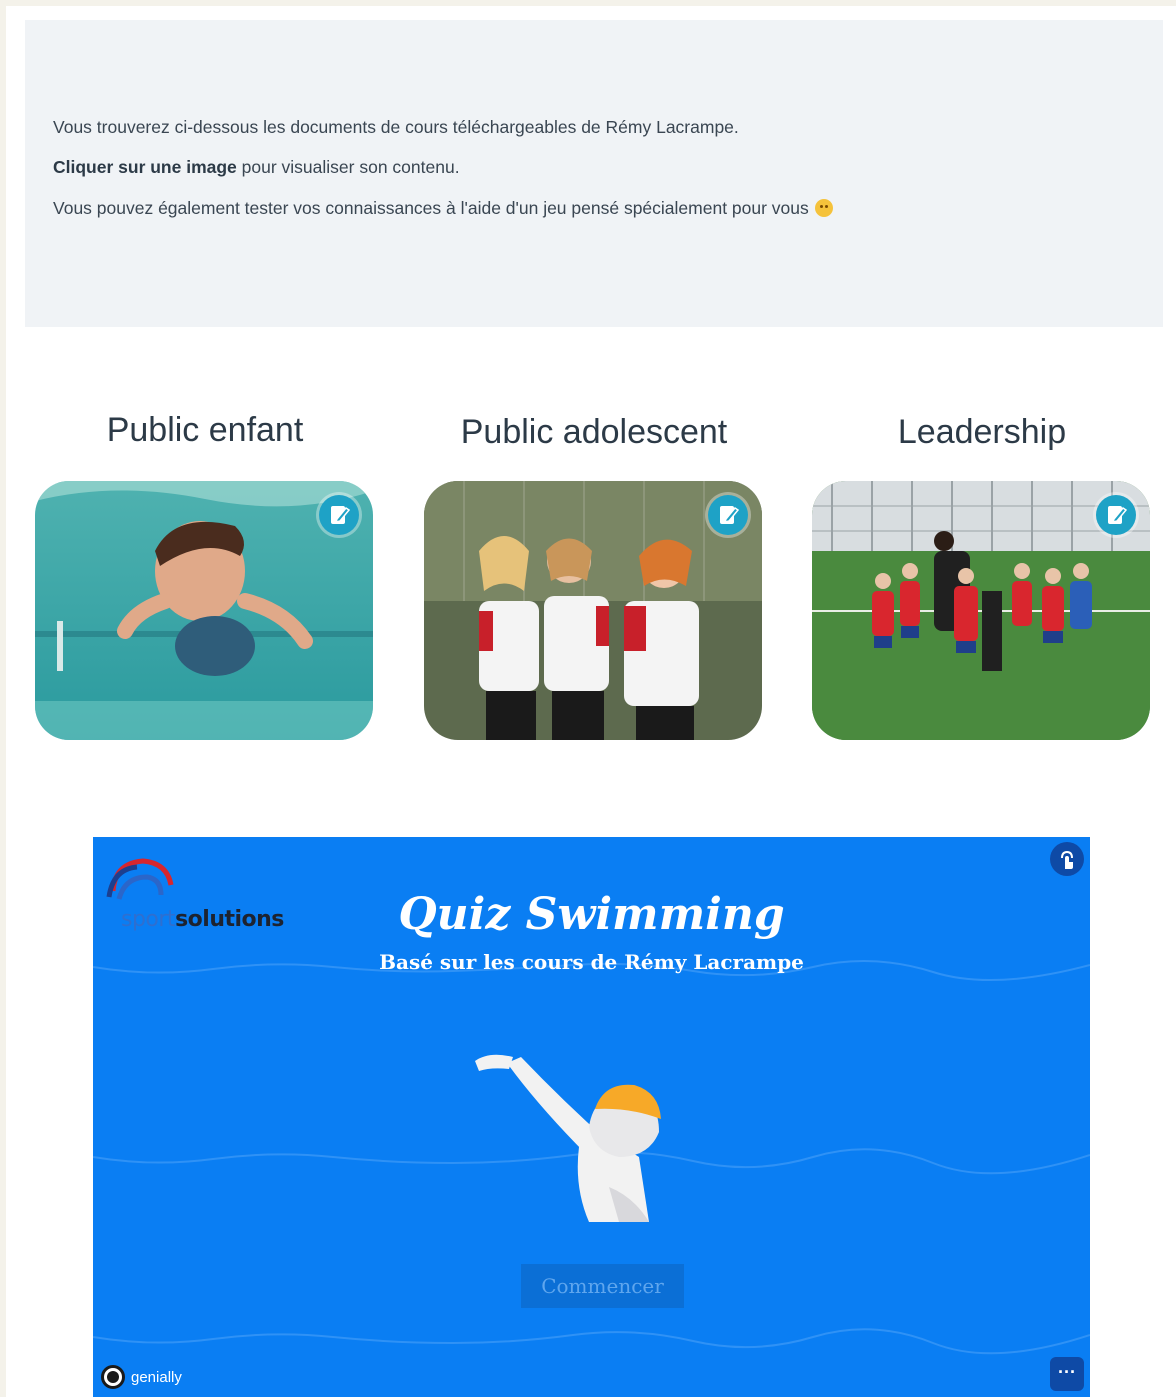 This screenshot has height=1397, width=1176. Describe the element at coordinates (823, 208) in the screenshot. I see `smile-emoji-icon` at that location.